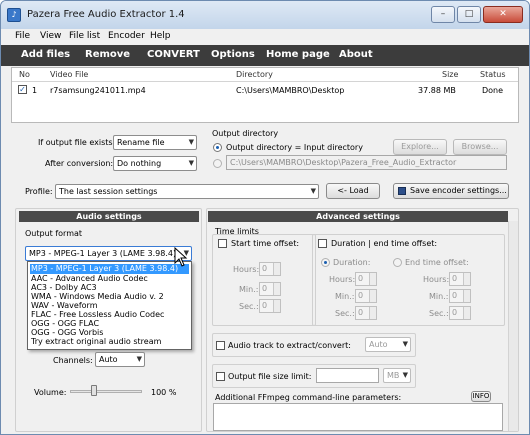  What do you see at coordinates (265, 243) in the screenshot?
I see `start-offset-label: Start time offset:` at bounding box center [265, 243].